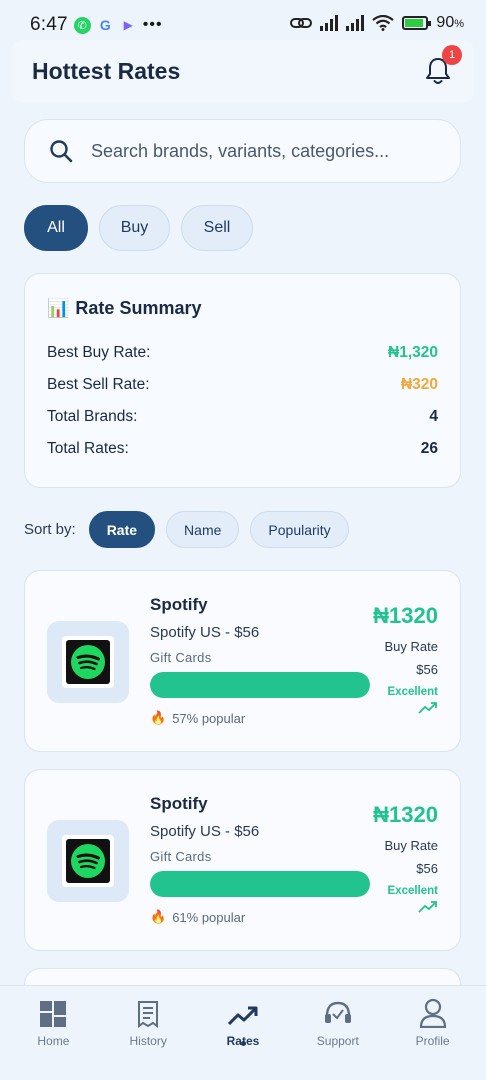 The height and width of the screenshot is (1080, 486). What do you see at coordinates (243, 1043) in the screenshot?
I see `nav-active-dot` at bounding box center [243, 1043].